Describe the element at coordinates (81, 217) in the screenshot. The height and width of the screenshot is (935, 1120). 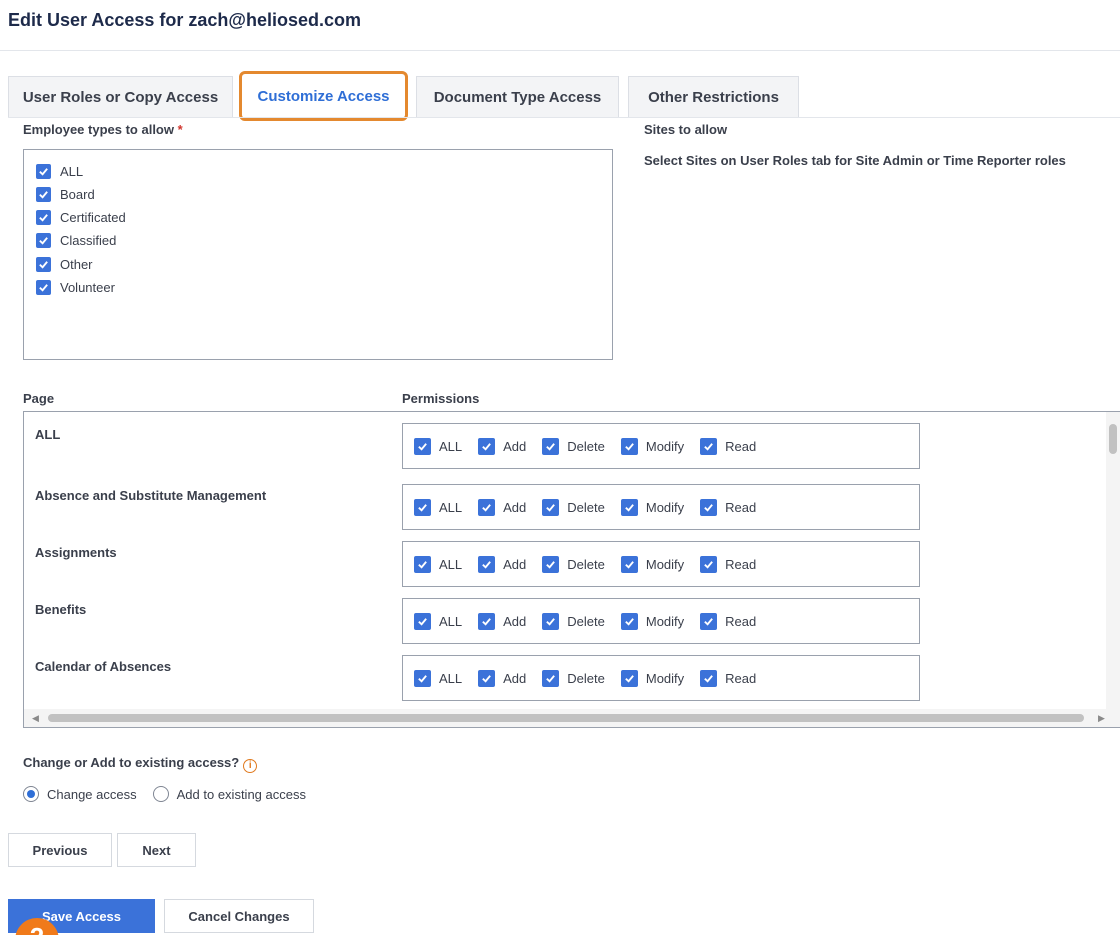
I see `employee-type-certificated: Certificated` at that location.